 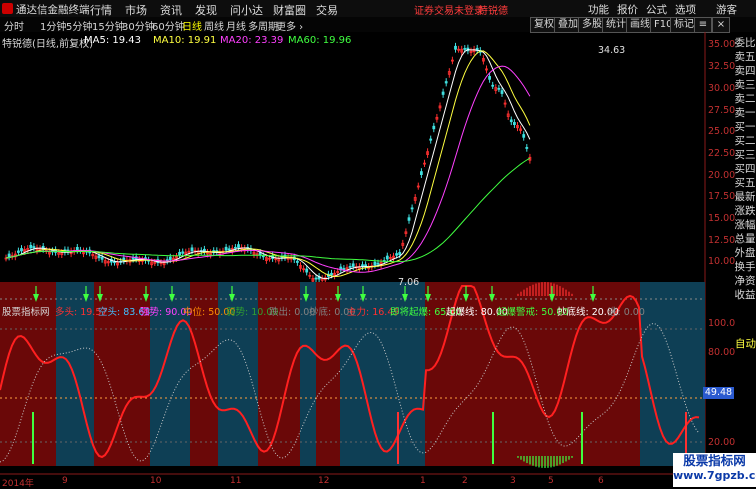 What do you see at coordinates (138, 25) in the screenshot?
I see `period-30min: 30分钟` at bounding box center [138, 25].